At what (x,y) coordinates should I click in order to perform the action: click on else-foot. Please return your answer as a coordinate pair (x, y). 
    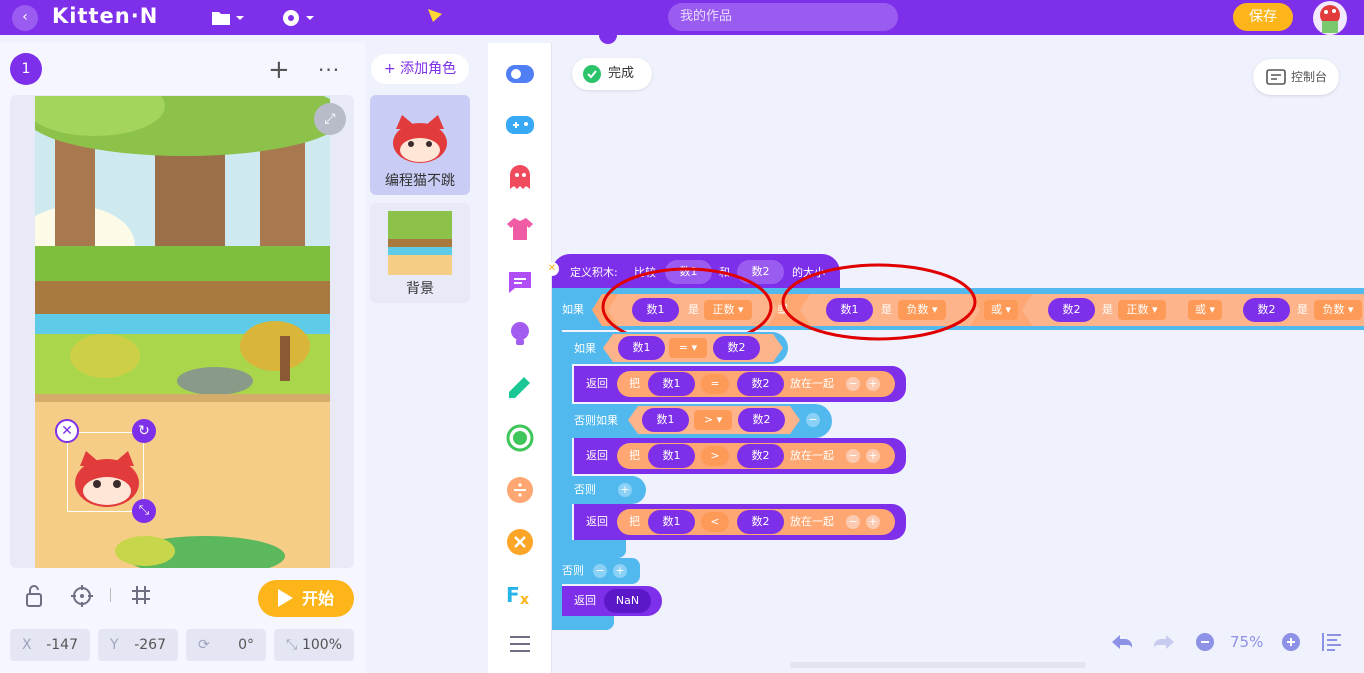
    Looking at the image, I should click on (583, 622).